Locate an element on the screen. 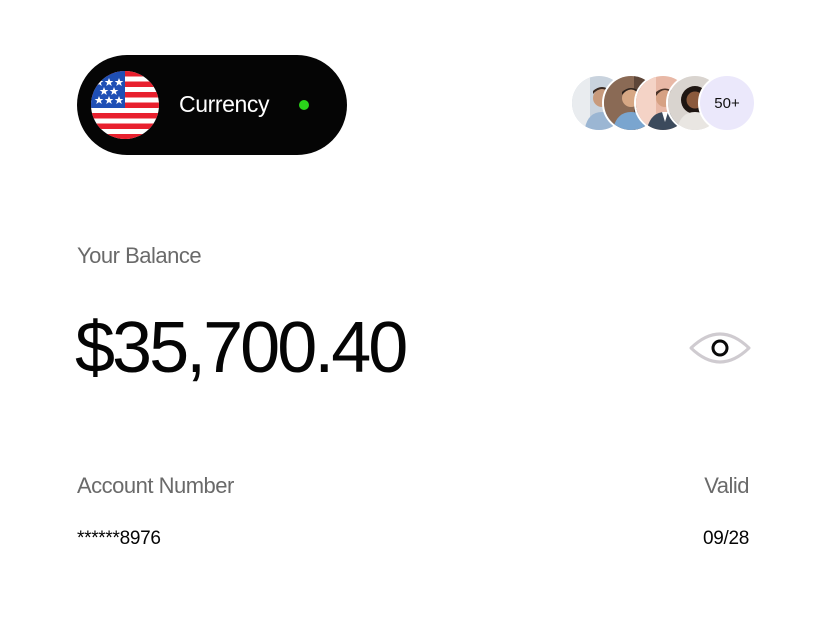  account-number-label: Account Number is located at coordinates (155, 485).